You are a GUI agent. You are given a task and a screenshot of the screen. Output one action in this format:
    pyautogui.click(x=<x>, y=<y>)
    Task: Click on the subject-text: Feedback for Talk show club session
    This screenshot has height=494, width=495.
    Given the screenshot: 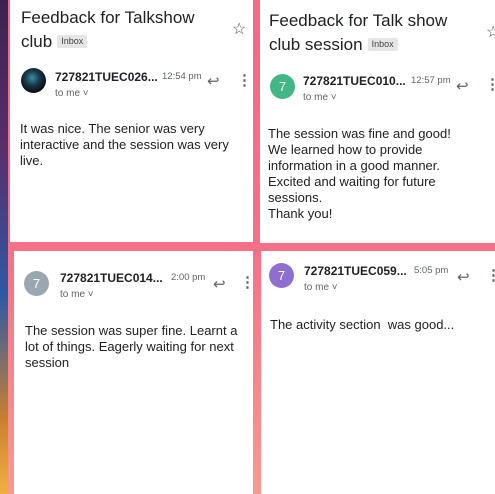 What is the action you would take?
    pyautogui.click(x=358, y=32)
    